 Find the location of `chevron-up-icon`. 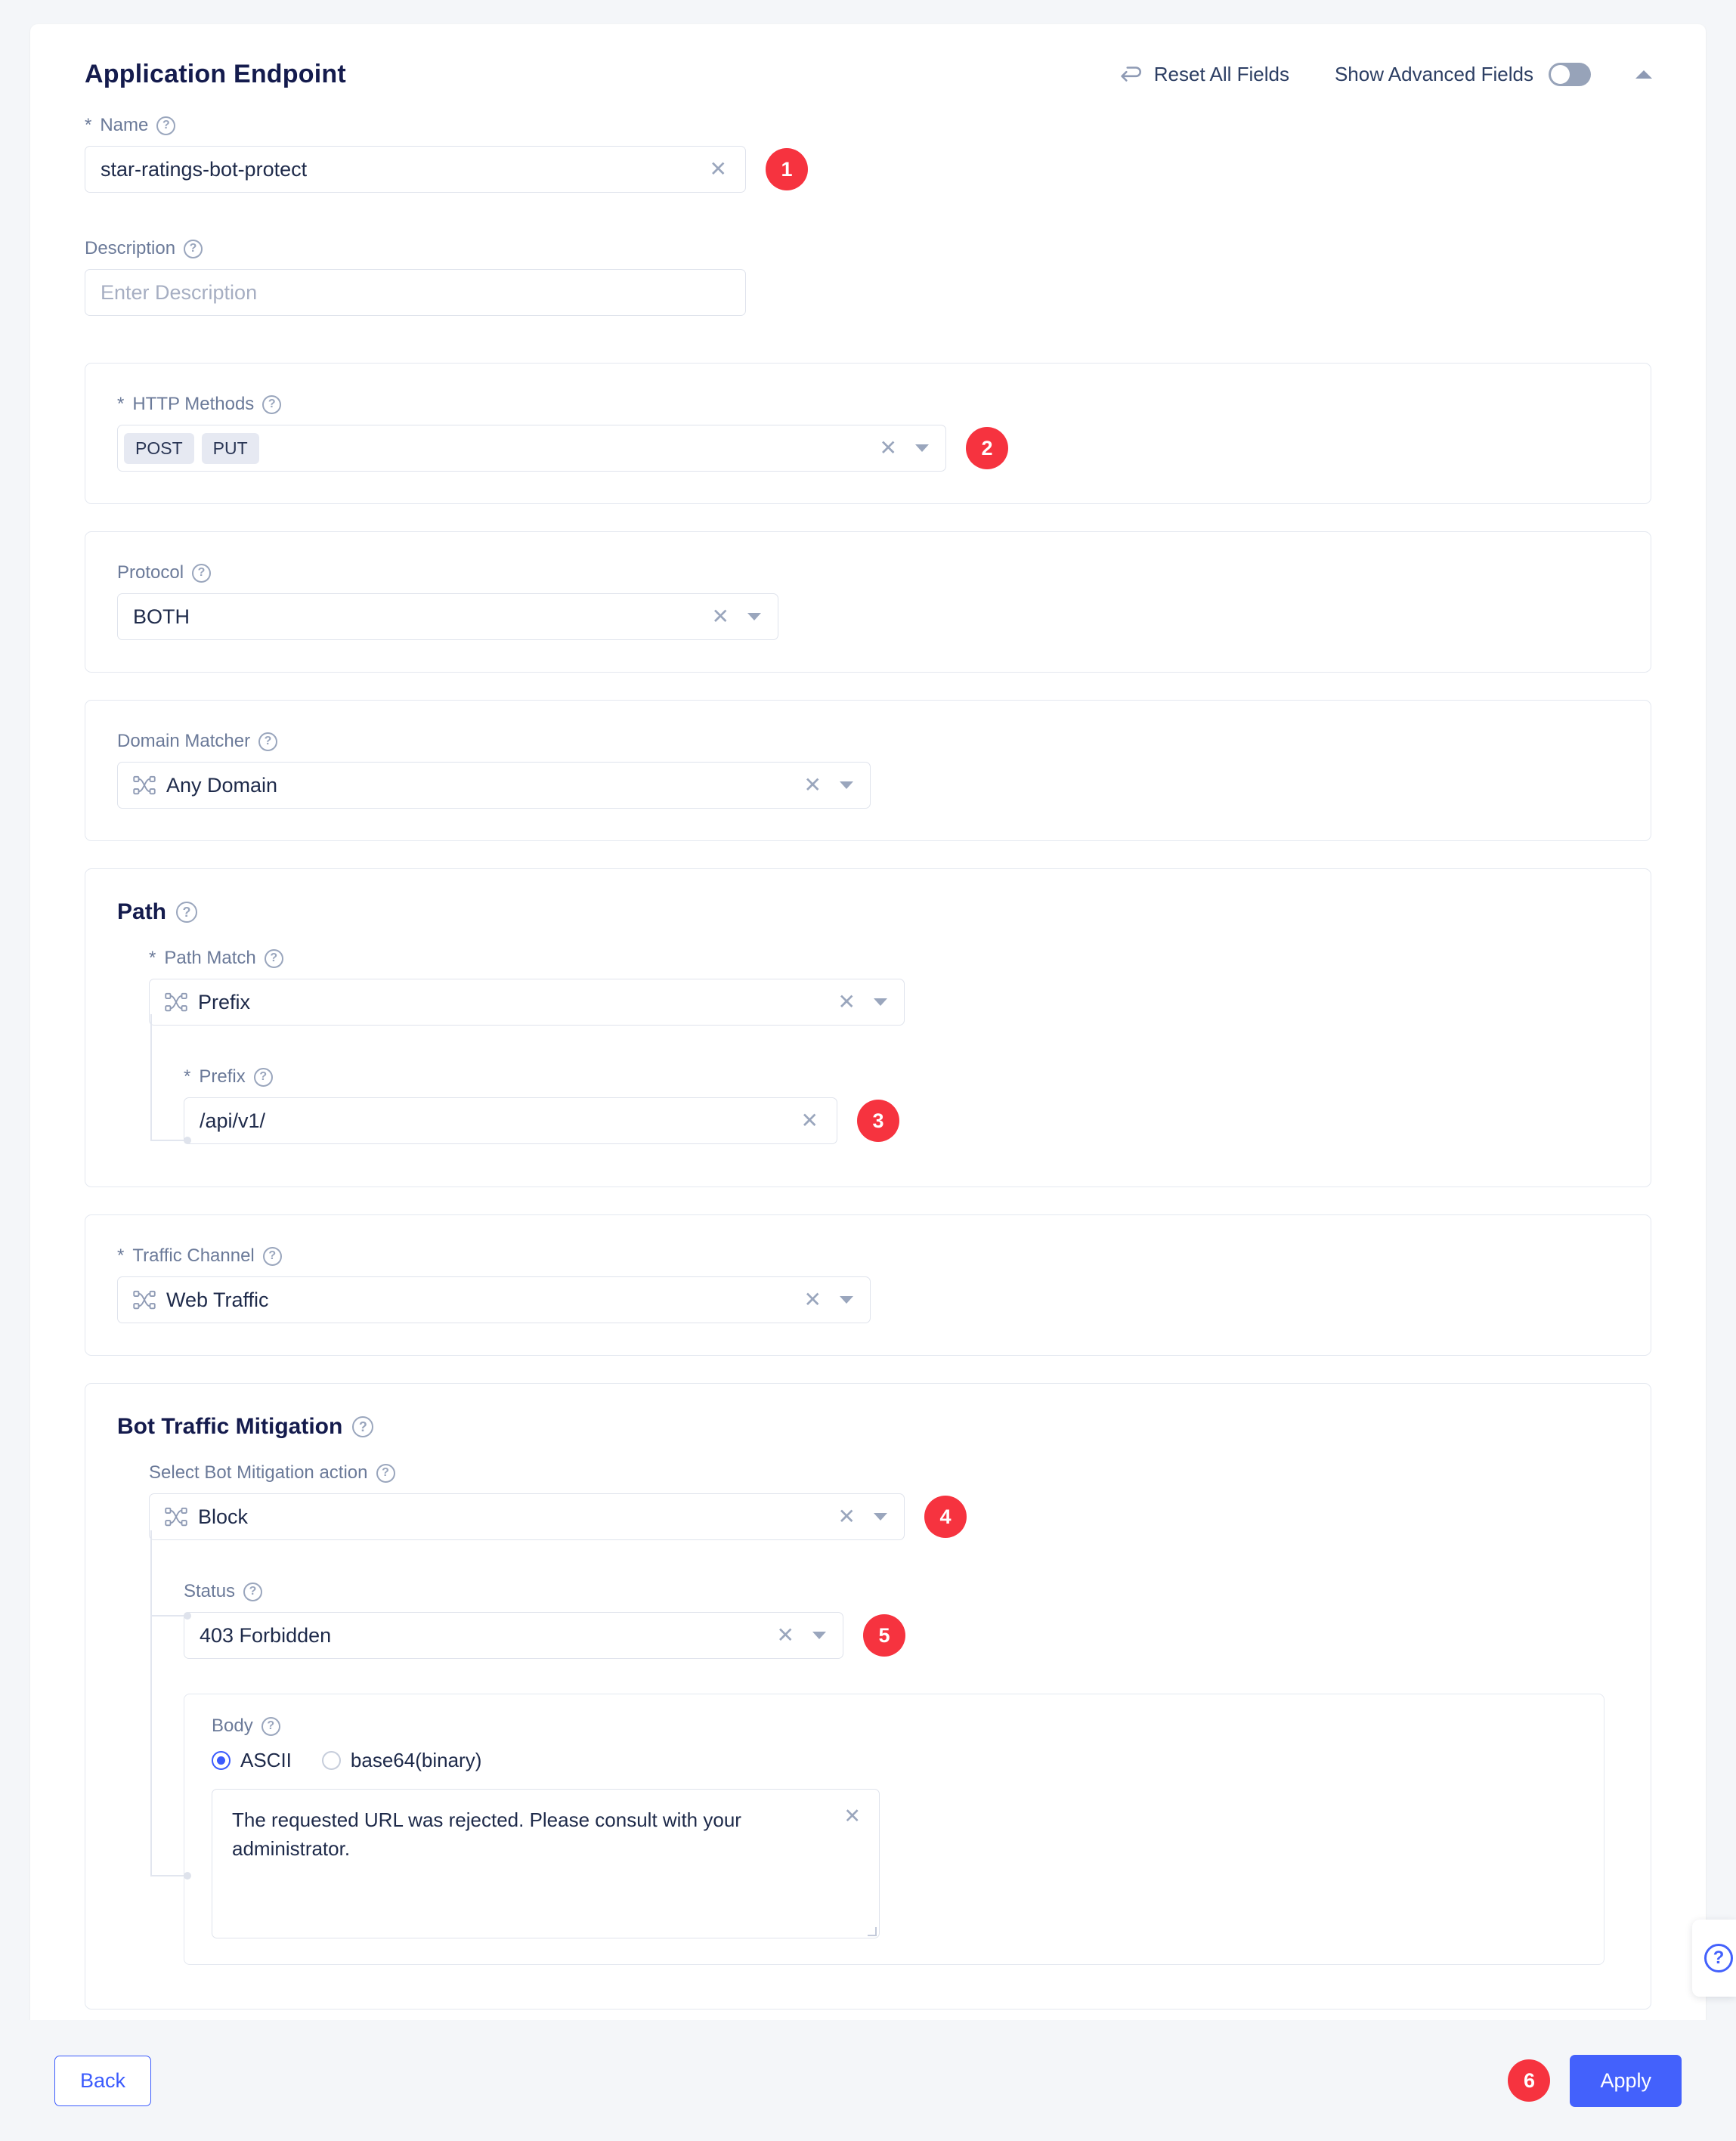

chevron-up-icon is located at coordinates (1643, 74).